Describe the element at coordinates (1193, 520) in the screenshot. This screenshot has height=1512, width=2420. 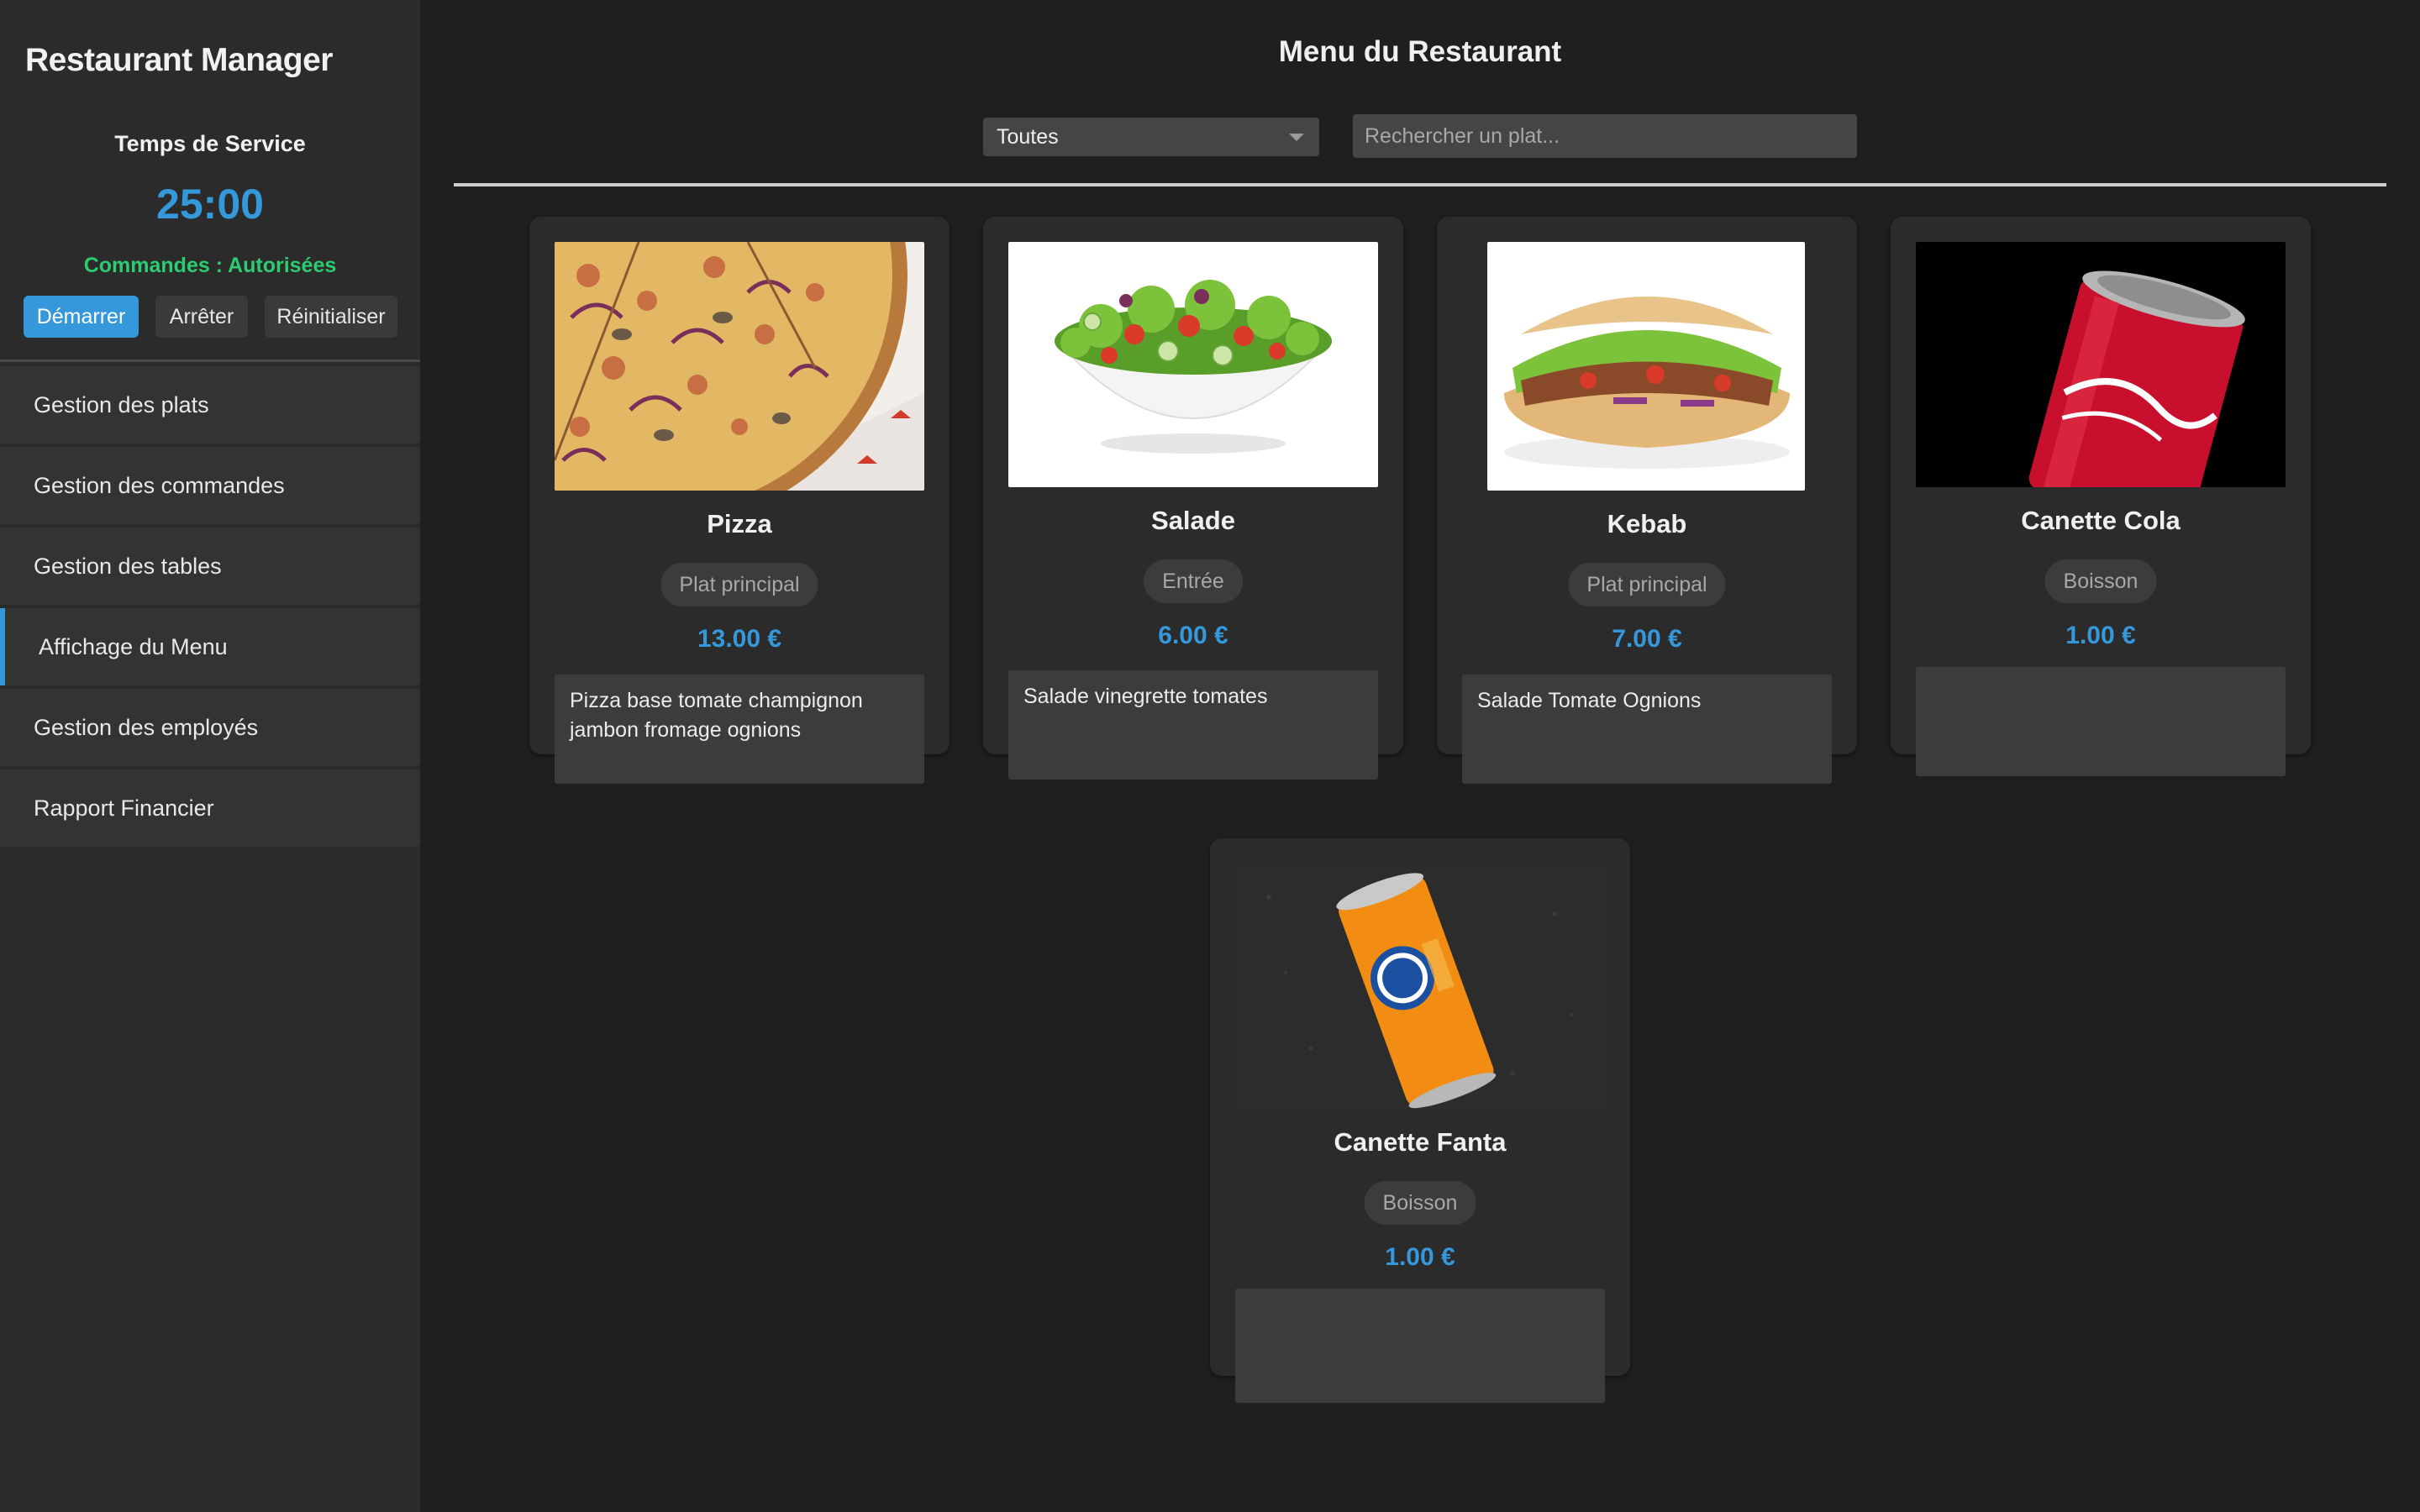
I see `dish-name: Salade` at that location.